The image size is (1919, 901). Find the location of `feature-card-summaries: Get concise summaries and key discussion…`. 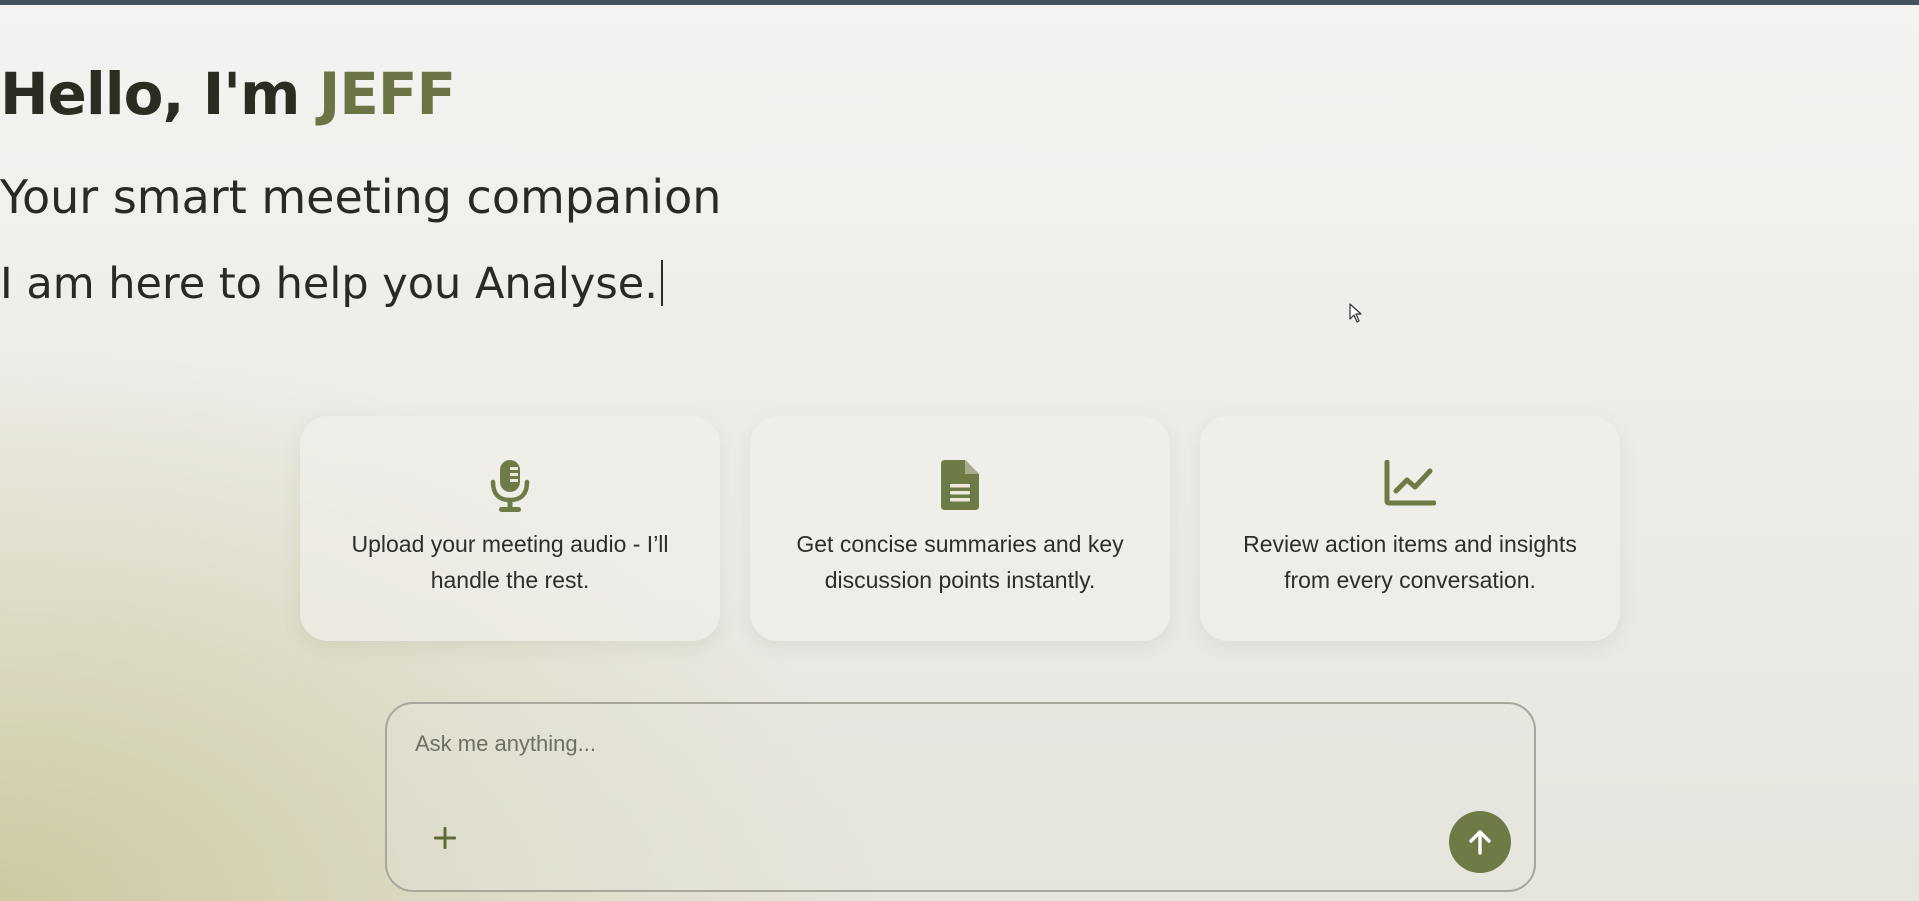

feature-card-summaries: Get concise summaries and key discussion… is located at coordinates (960, 528).